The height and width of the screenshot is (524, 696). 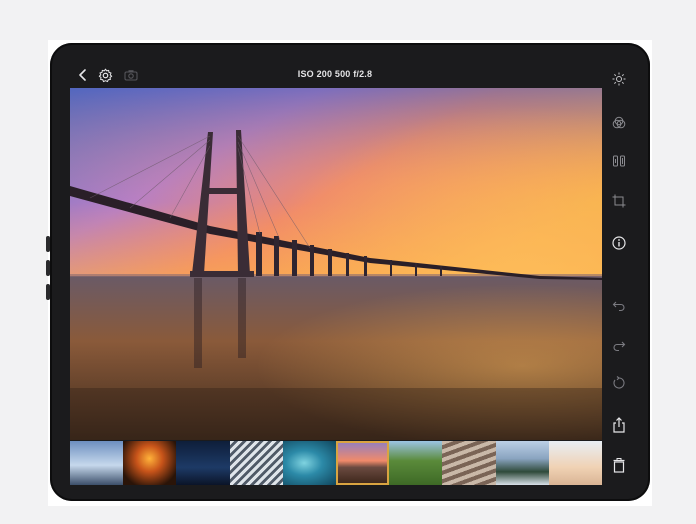 What do you see at coordinates (48, 268) in the screenshot?
I see `volume-down-button` at bounding box center [48, 268].